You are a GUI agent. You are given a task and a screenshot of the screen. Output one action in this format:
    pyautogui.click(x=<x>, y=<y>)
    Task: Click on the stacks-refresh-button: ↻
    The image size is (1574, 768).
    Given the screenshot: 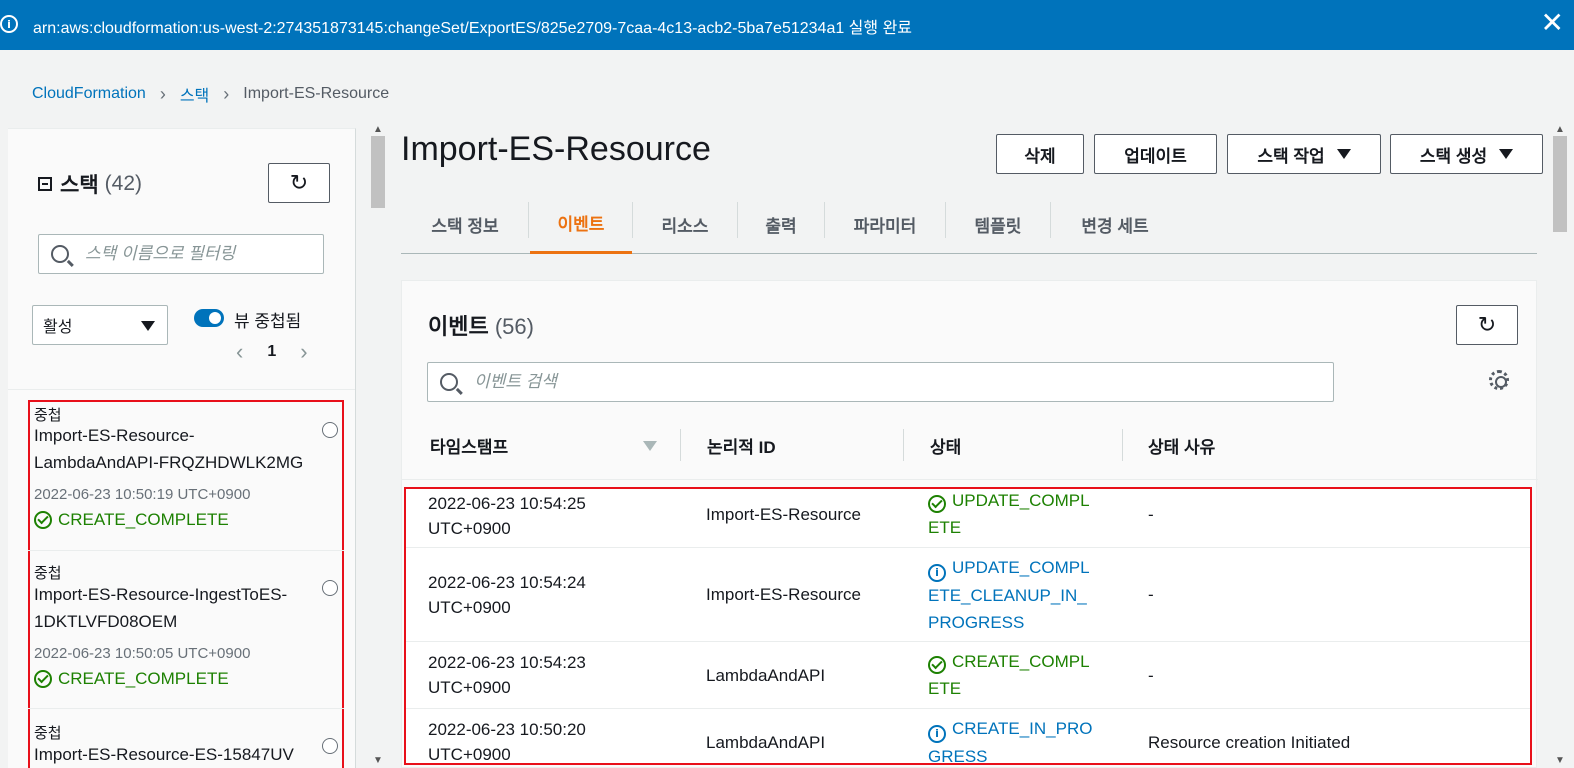 What is the action you would take?
    pyautogui.click(x=299, y=183)
    